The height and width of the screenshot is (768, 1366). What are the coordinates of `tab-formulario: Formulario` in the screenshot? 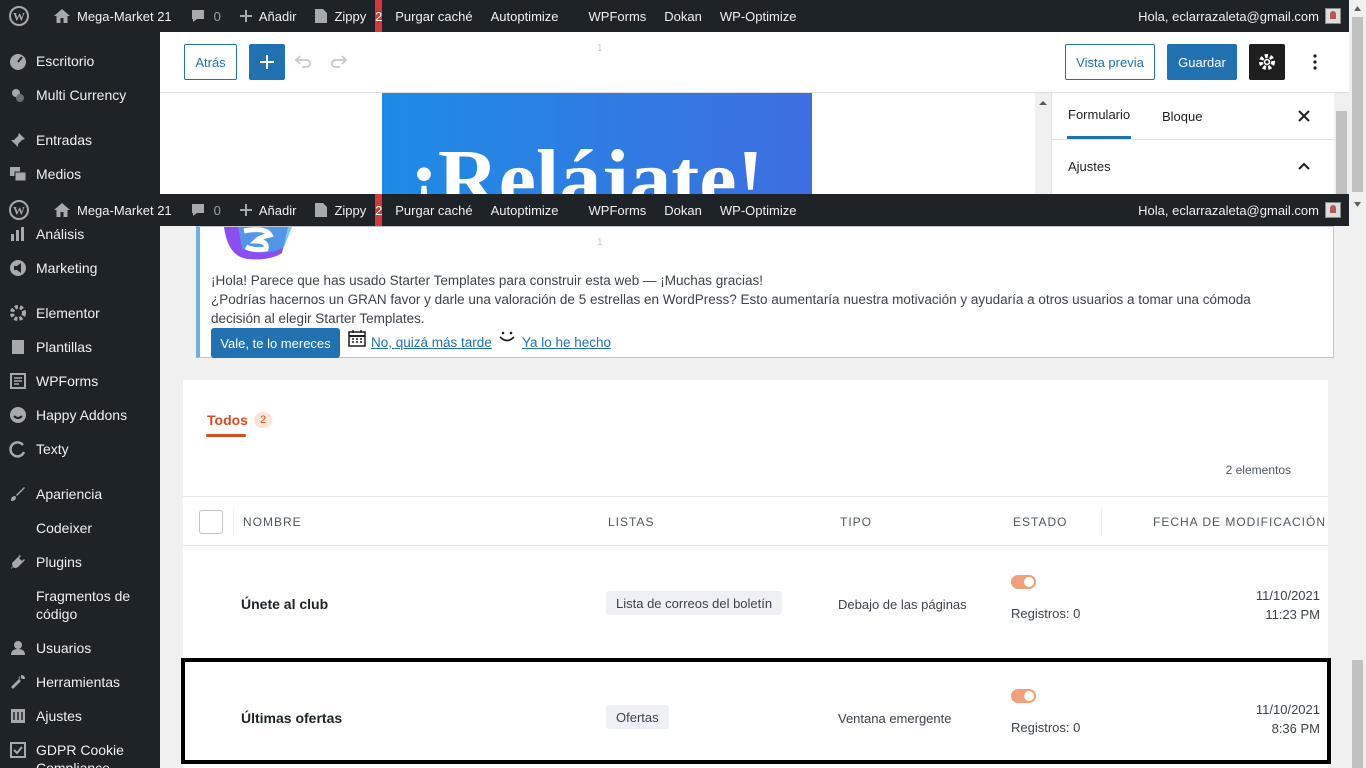 It's located at (1099, 116).